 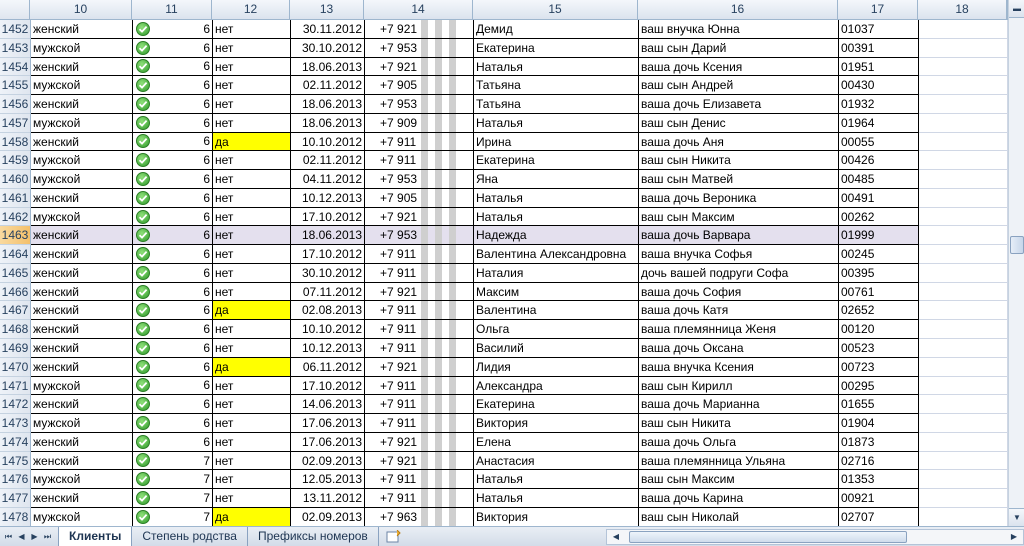 I want to click on row-number: 1471, so click(x=15, y=386).